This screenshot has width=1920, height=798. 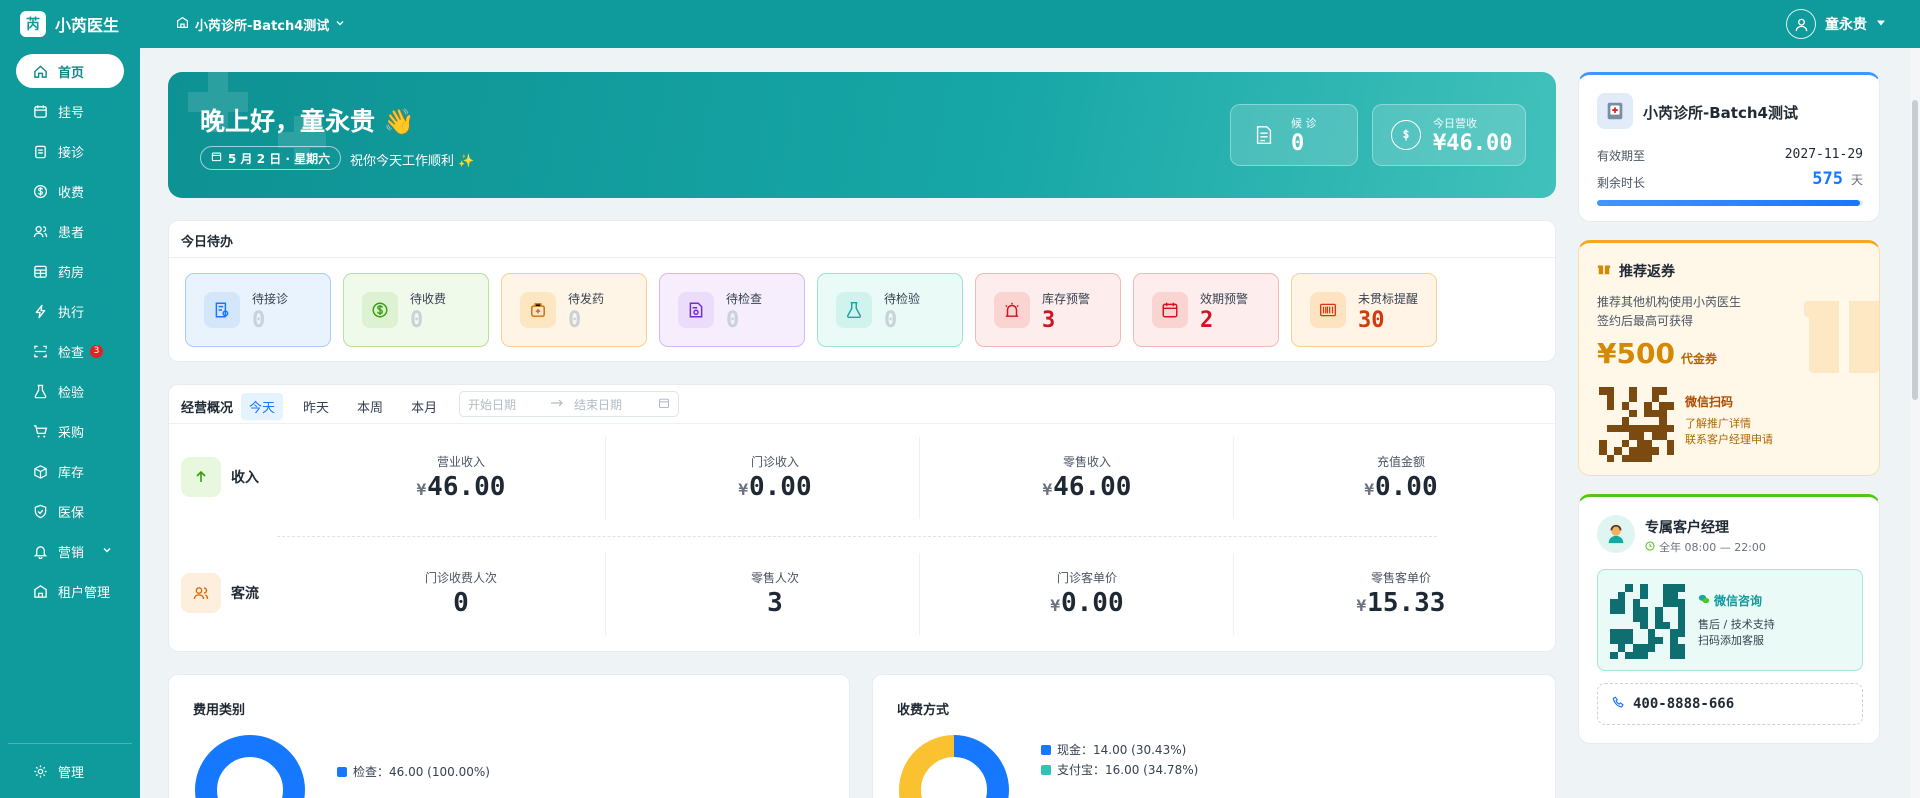 What do you see at coordinates (1049, 320) in the screenshot?
I see `todo-value: 3` at bounding box center [1049, 320].